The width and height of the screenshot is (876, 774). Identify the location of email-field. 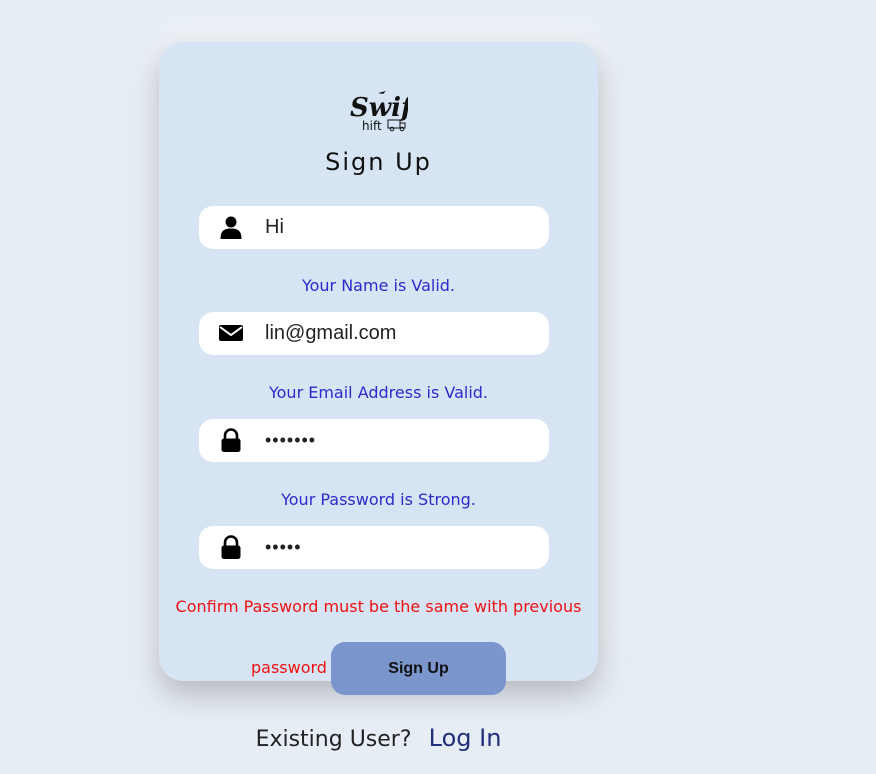
(374, 333).